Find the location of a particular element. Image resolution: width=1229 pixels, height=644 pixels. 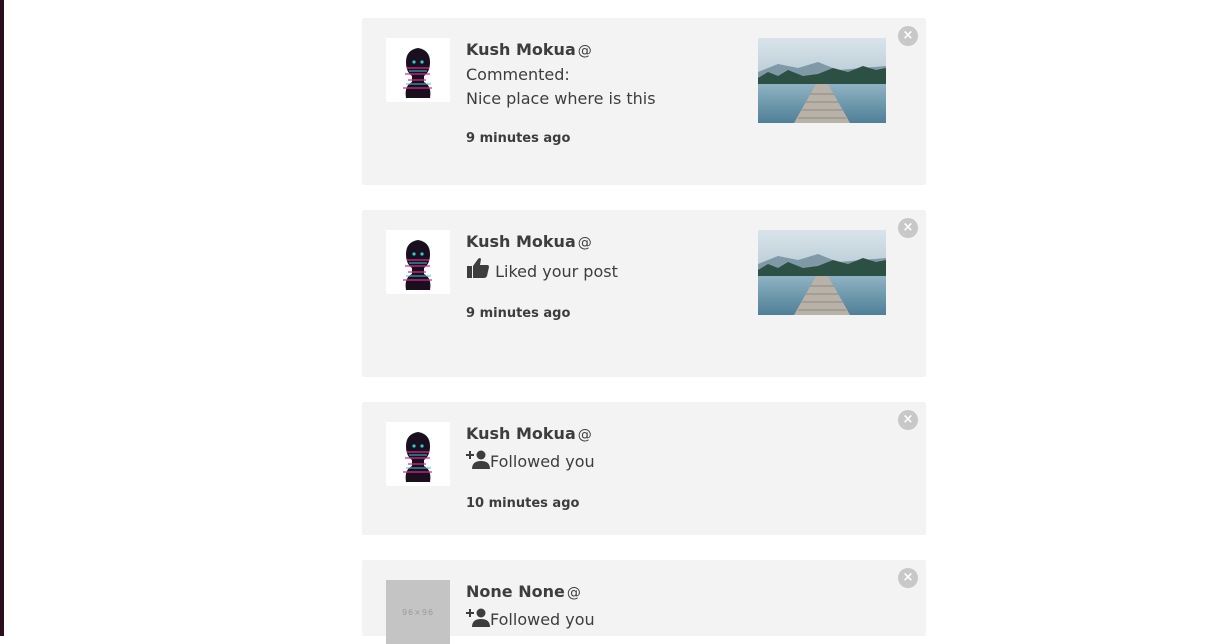

user-name-line: None None @ is located at coordinates (606, 592).